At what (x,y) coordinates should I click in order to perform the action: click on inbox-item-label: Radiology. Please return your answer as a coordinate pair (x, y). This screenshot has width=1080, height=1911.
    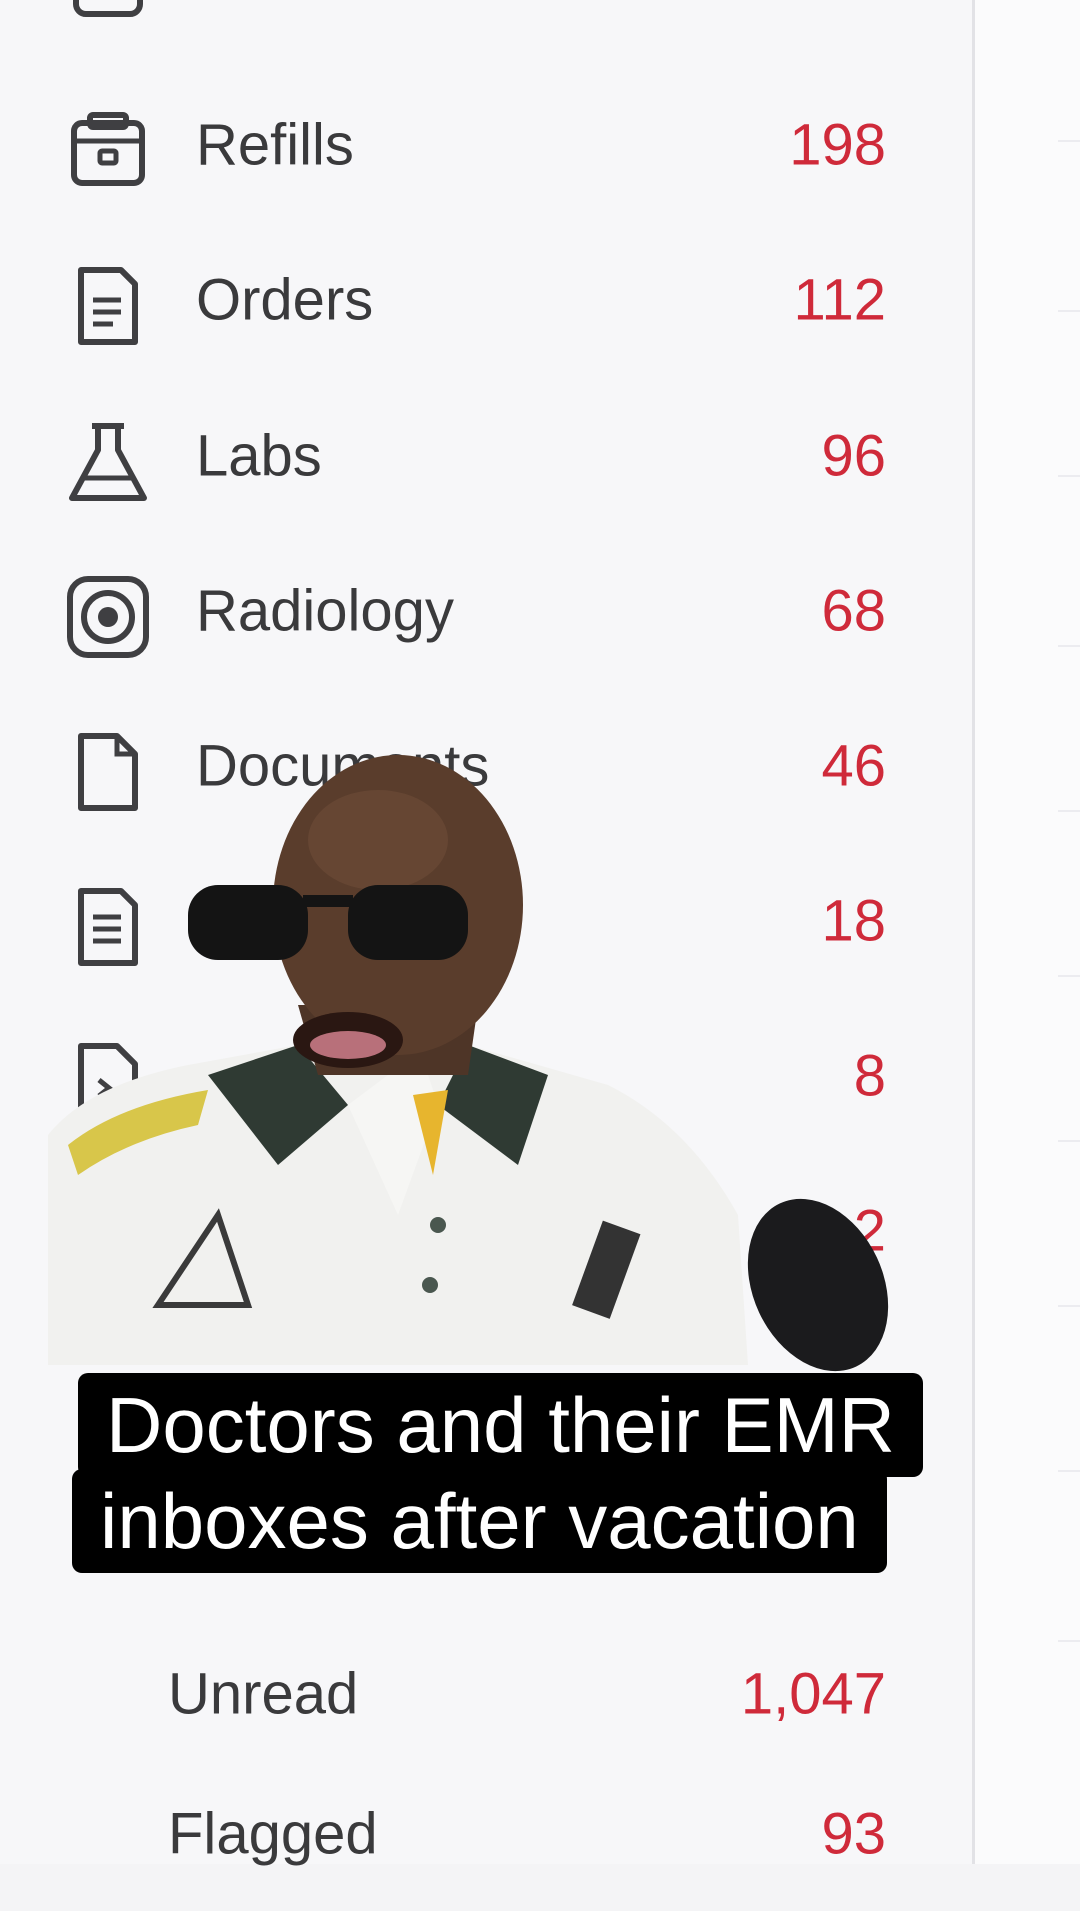
    Looking at the image, I should click on (325, 610).